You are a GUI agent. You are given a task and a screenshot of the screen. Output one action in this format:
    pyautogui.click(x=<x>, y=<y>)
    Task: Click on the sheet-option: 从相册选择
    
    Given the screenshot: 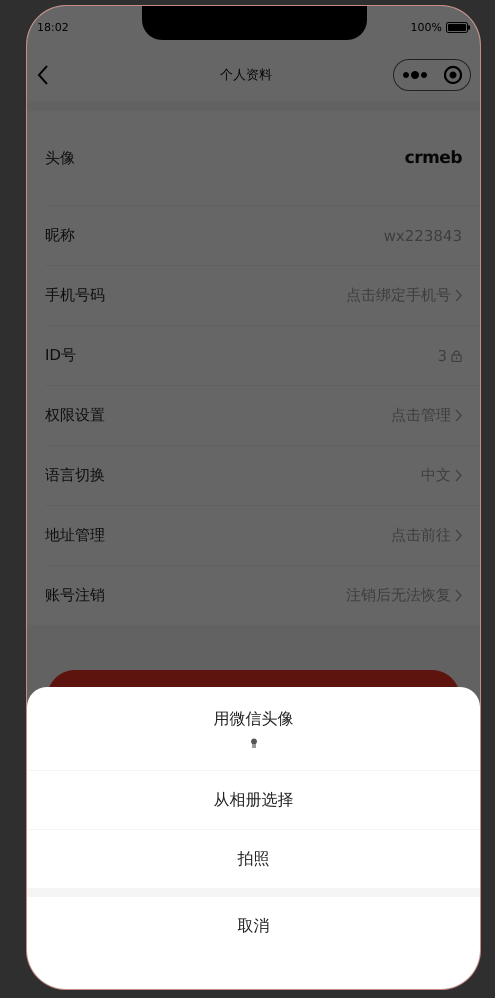 What is the action you would take?
    pyautogui.click(x=253, y=800)
    